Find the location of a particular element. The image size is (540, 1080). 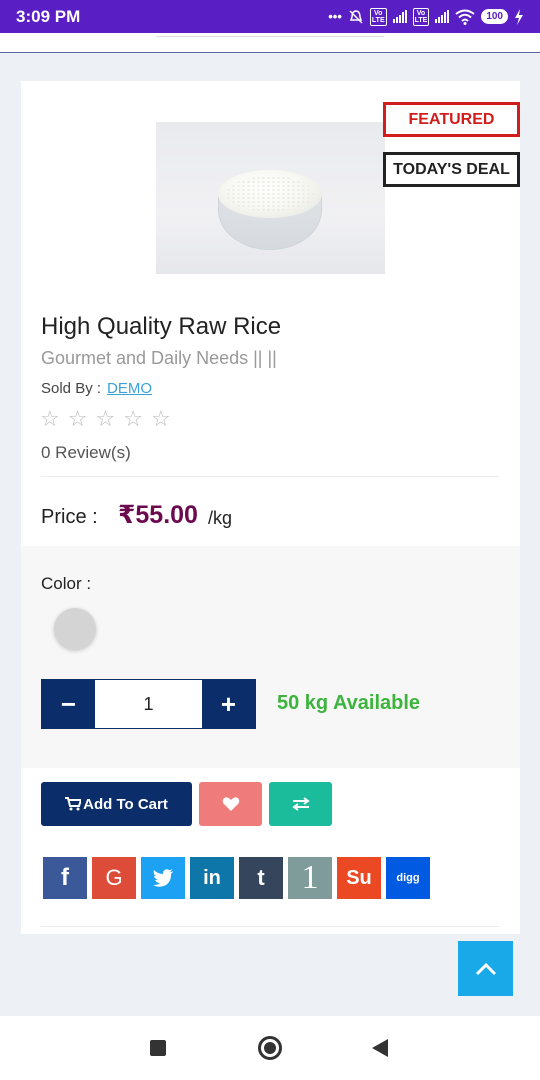

volte-icon-2: Vo LTE is located at coordinates (421, 16).